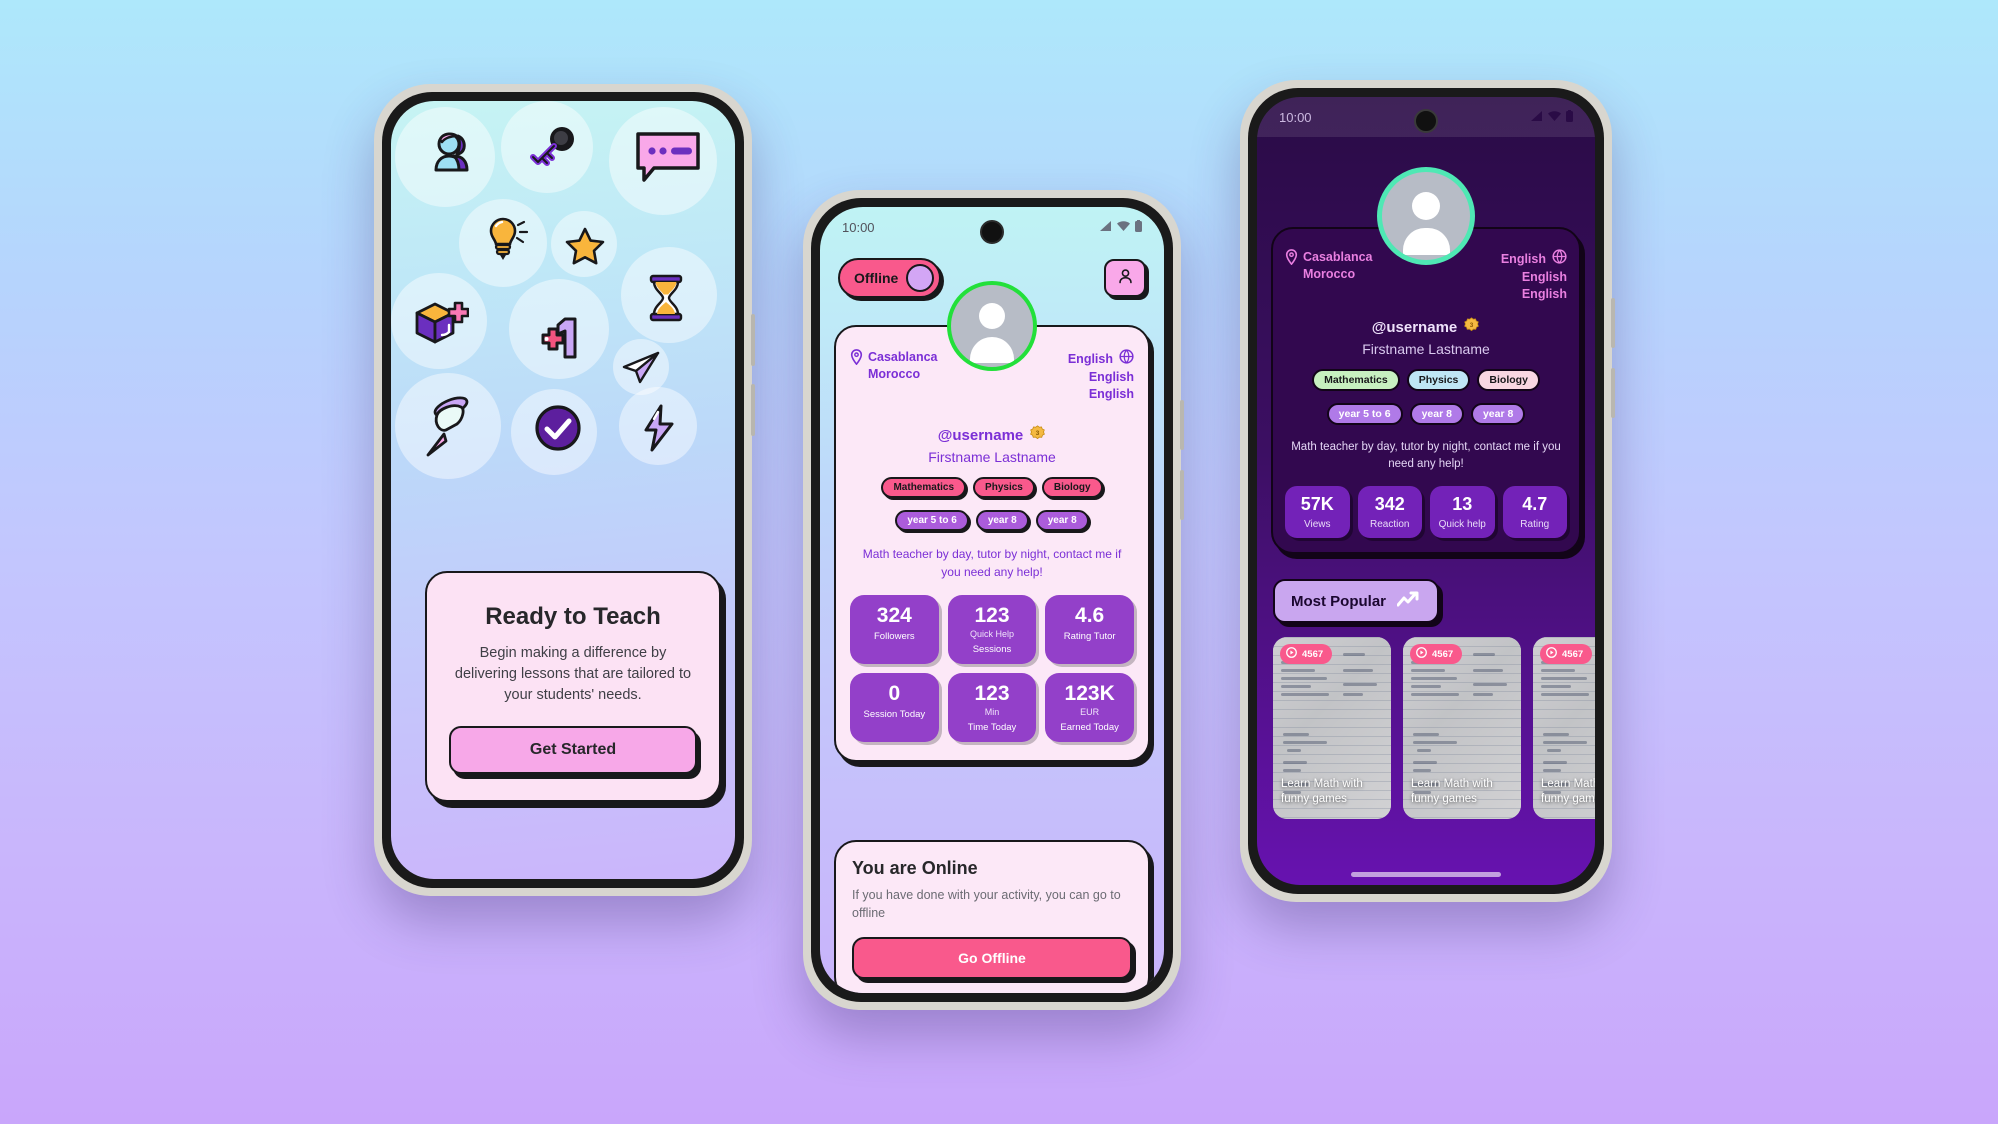 This screenshot has width=1998, height=1124. What do you see at coordinates (1089, 693) in the screenshot?
I see `stat-value: 123K` at bounding box center [1089, 693].